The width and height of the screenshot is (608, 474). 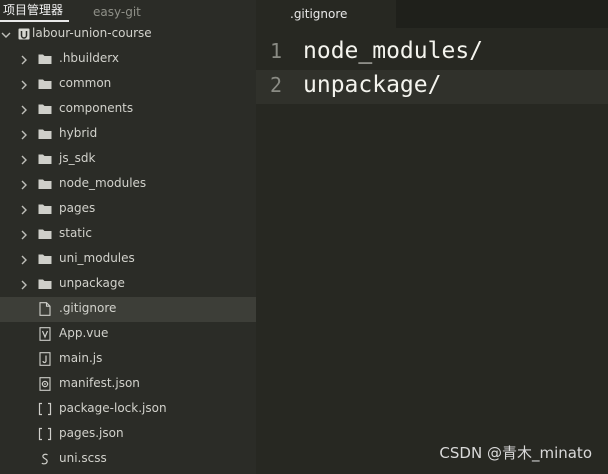 I want to click on tree-file: pages.json, so click(x=128, y=434).